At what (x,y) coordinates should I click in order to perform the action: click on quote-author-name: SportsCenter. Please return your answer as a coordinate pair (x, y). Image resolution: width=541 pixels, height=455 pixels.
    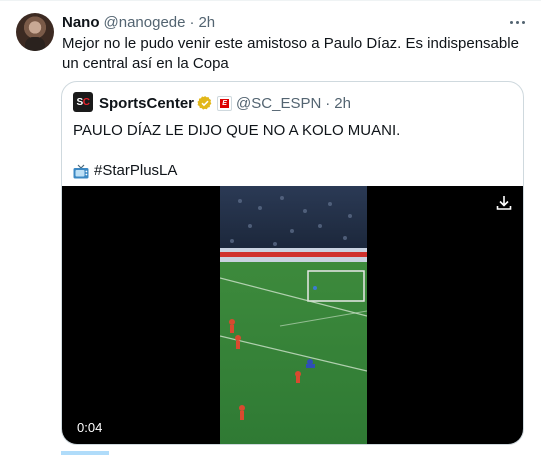
    Looking at the image, I should click on (146, 103).